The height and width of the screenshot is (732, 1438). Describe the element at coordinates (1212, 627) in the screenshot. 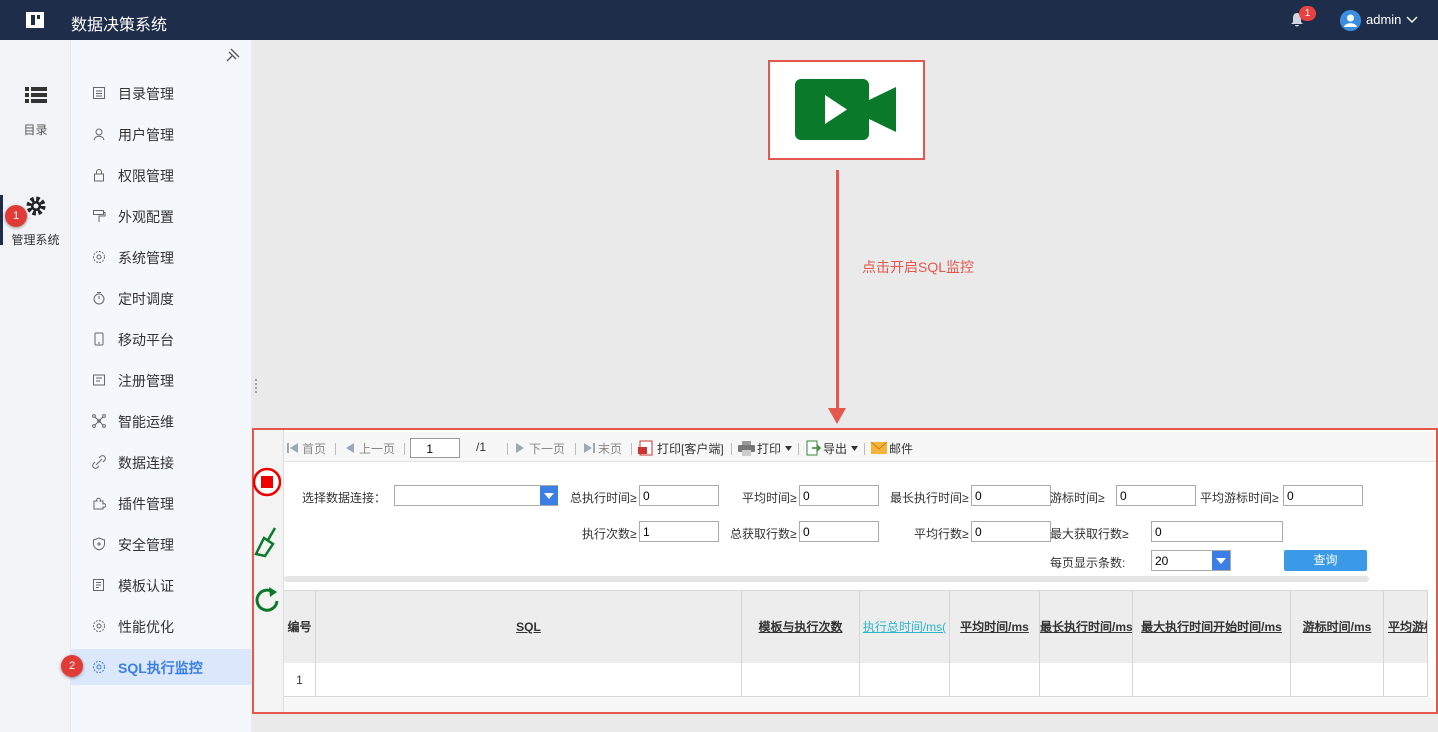

I see `column-header-max-time-start: 最大执行时间开始时间/ms` at that location.